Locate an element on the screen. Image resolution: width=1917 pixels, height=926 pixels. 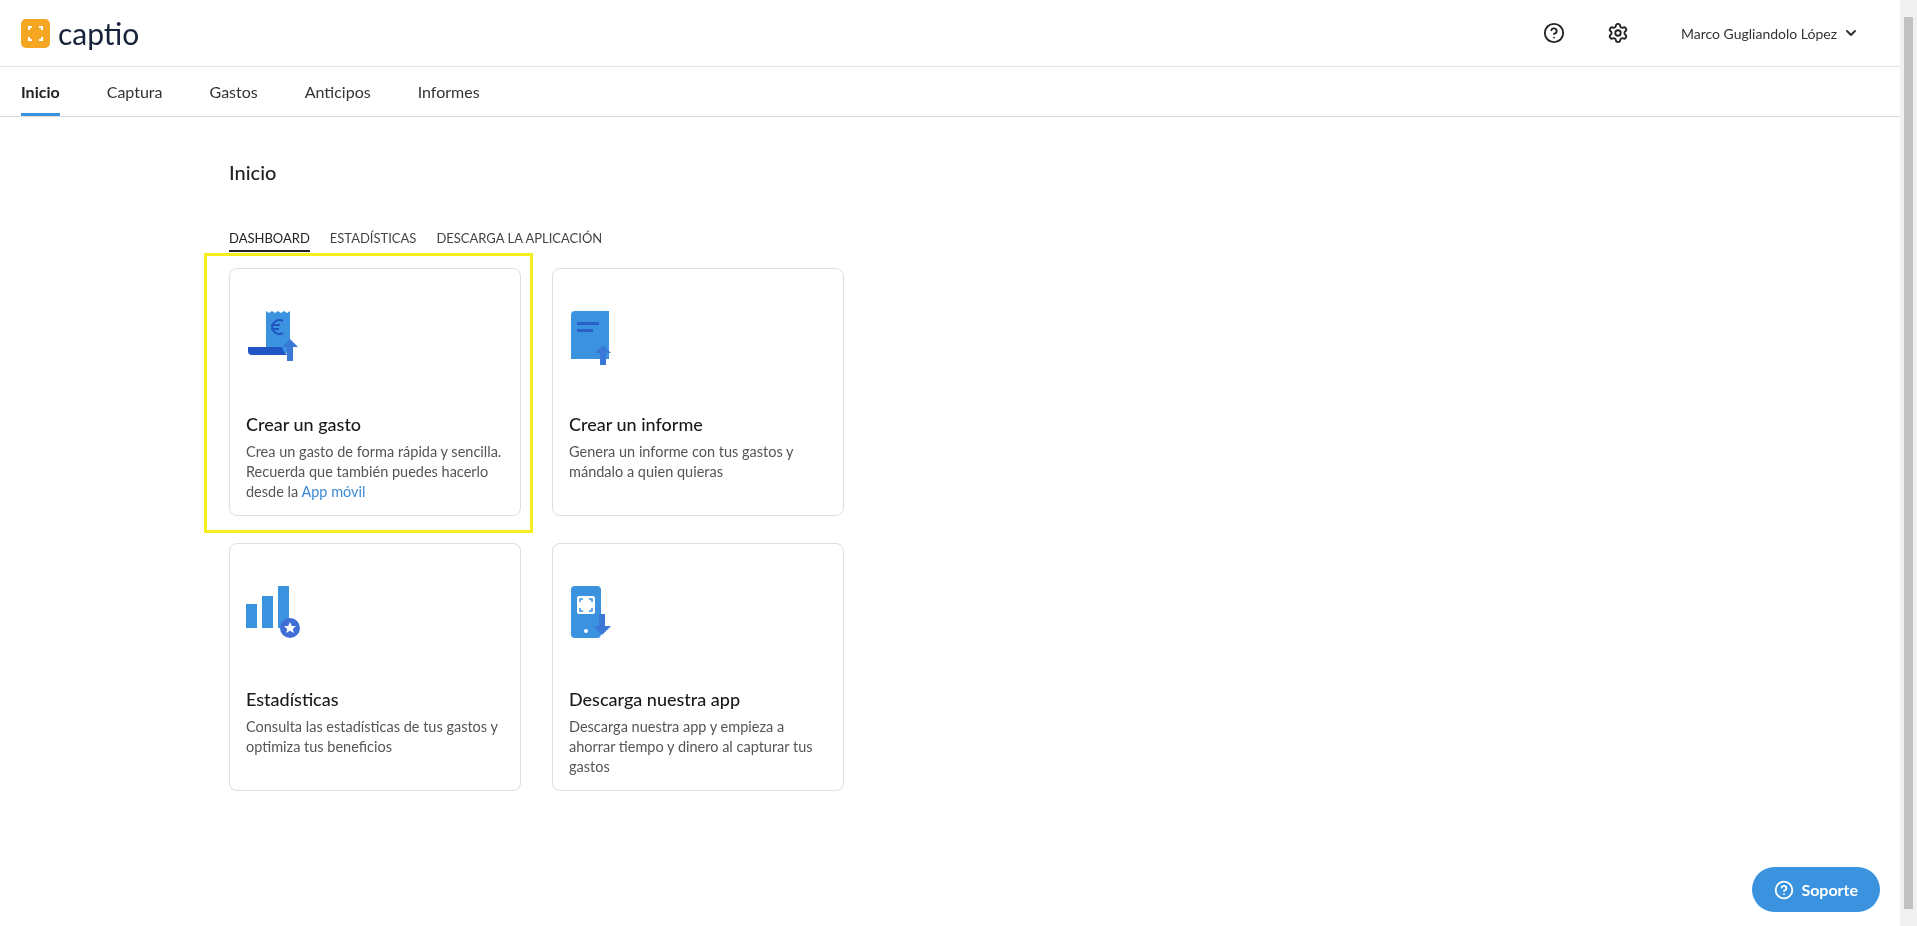
card-title: Estadísticas is located at coordinates (293, 699).